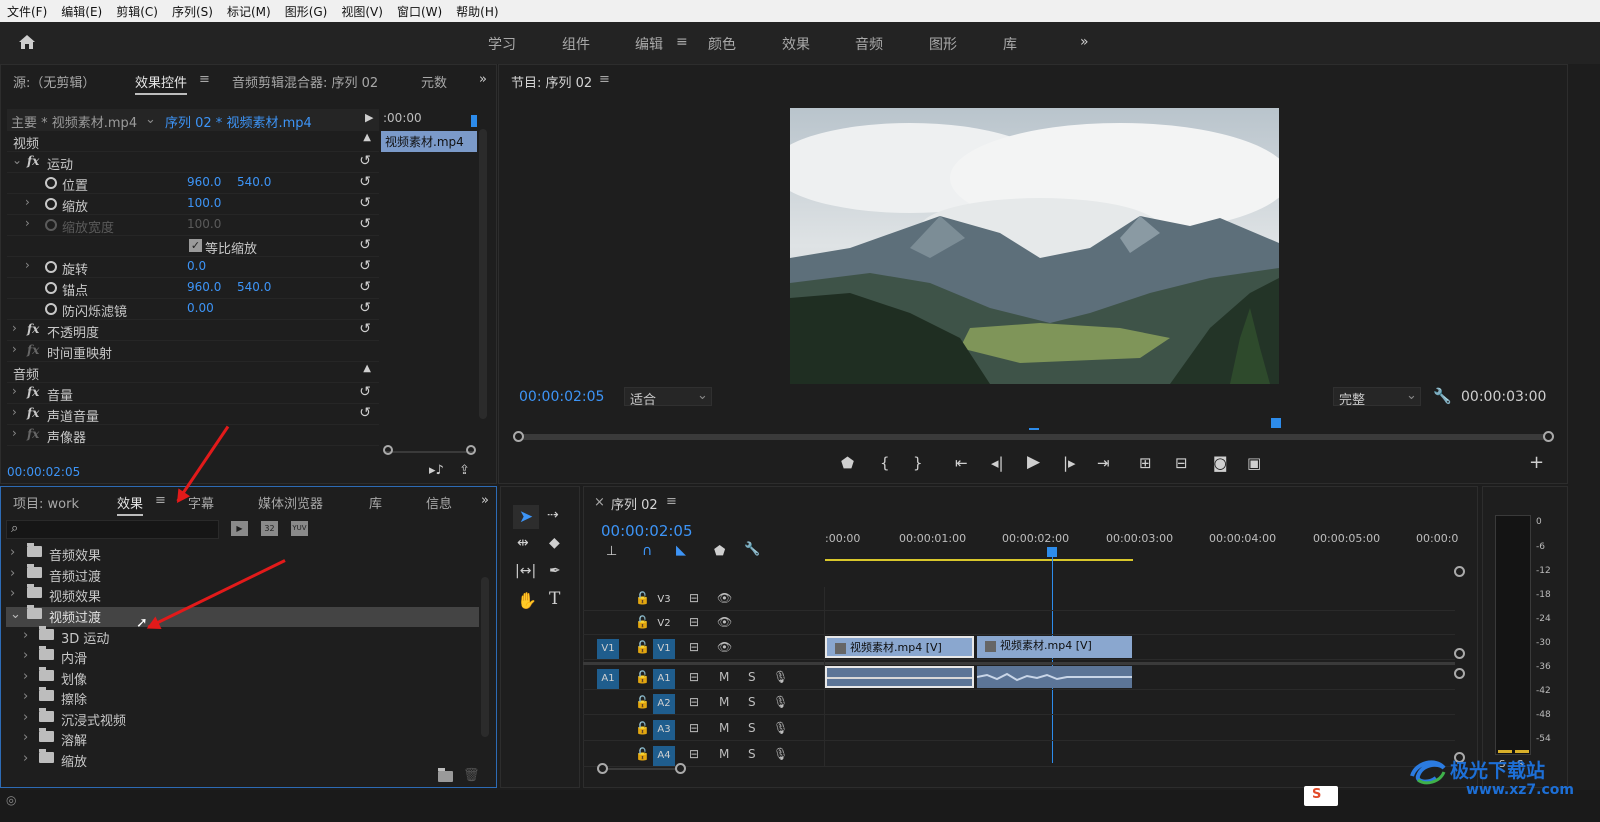 This screenshot has width=1600, height=822. Describe the element at coordinates (523, 543) in the screenshot. I see `ripple-edit-tool-icon: ⇹` at that location.